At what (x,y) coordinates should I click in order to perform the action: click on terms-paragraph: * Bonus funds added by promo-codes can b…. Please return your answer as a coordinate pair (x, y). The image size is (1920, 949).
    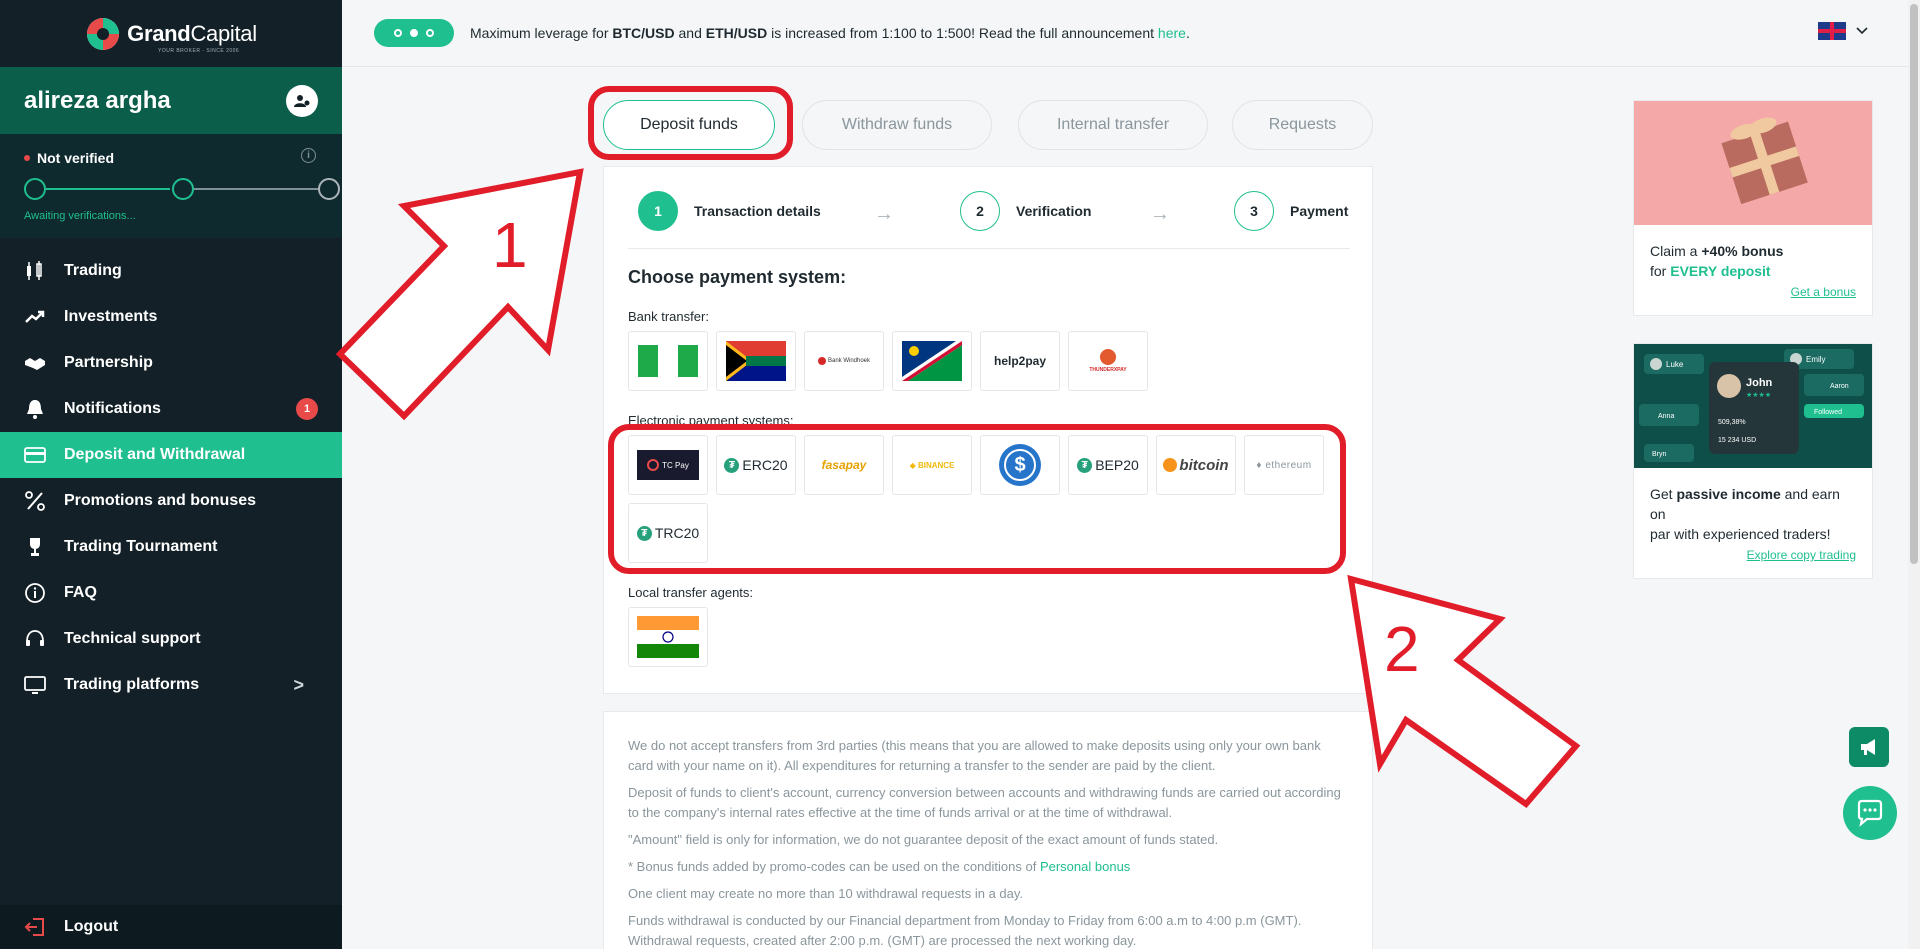
    Looking at the image, I should click on (879, 866).